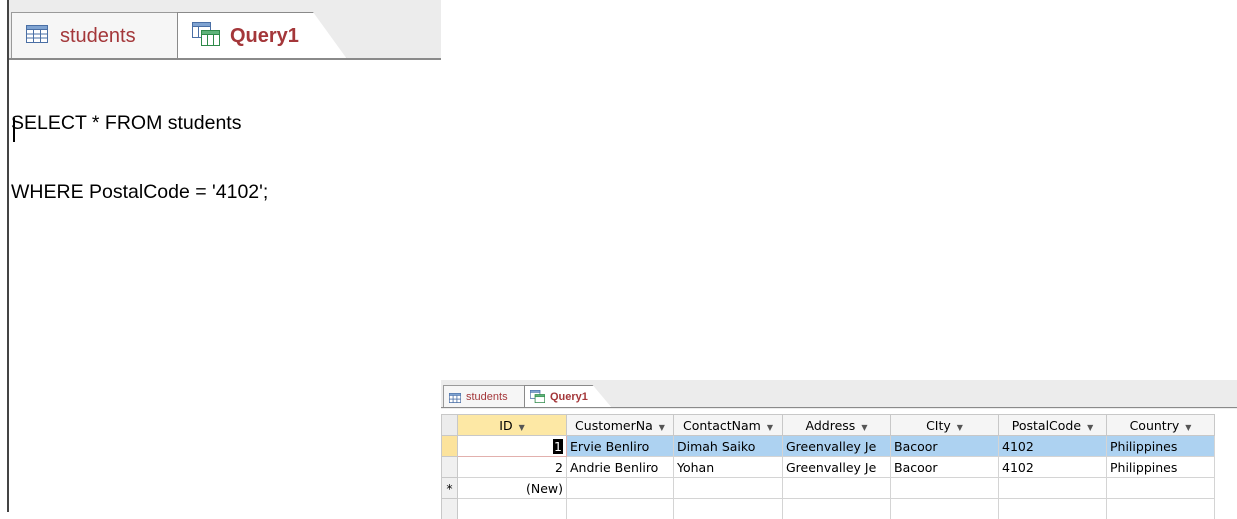 The image size is (1237, 519). I want to click on column-header-id: ID ▼, so click(512, 425).